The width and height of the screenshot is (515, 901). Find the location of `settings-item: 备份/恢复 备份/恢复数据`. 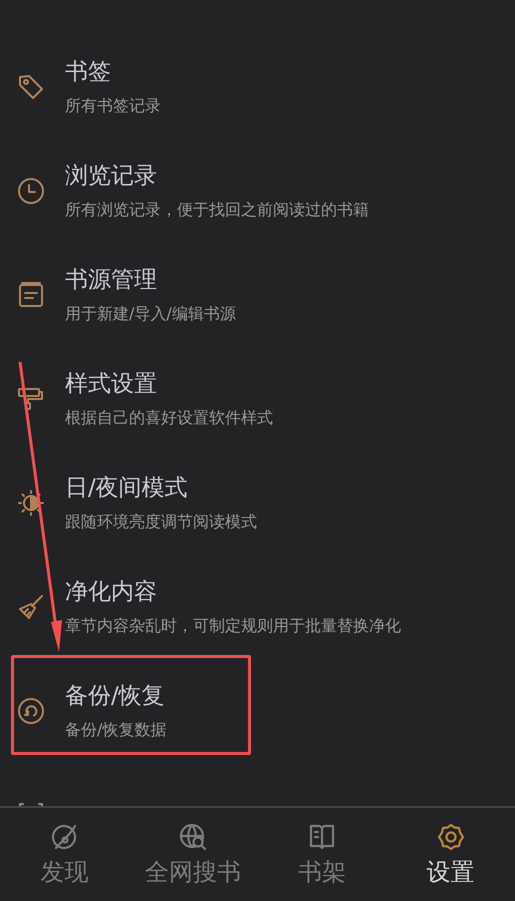

settings-item: 备份/恢复 备份/恢复数据 is located at coordinates (257, 711).